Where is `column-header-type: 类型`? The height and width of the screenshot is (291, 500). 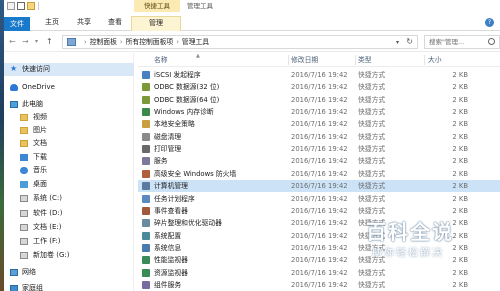
column-header-type: 类型 is located at coordinates (365, 60).